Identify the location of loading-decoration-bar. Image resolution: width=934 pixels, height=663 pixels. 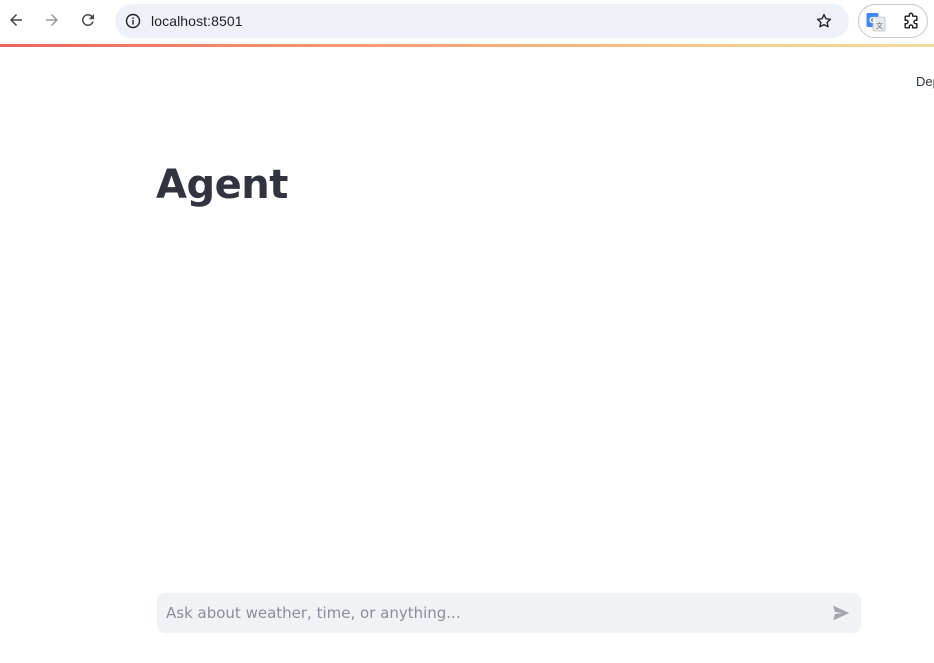
(467, 45).